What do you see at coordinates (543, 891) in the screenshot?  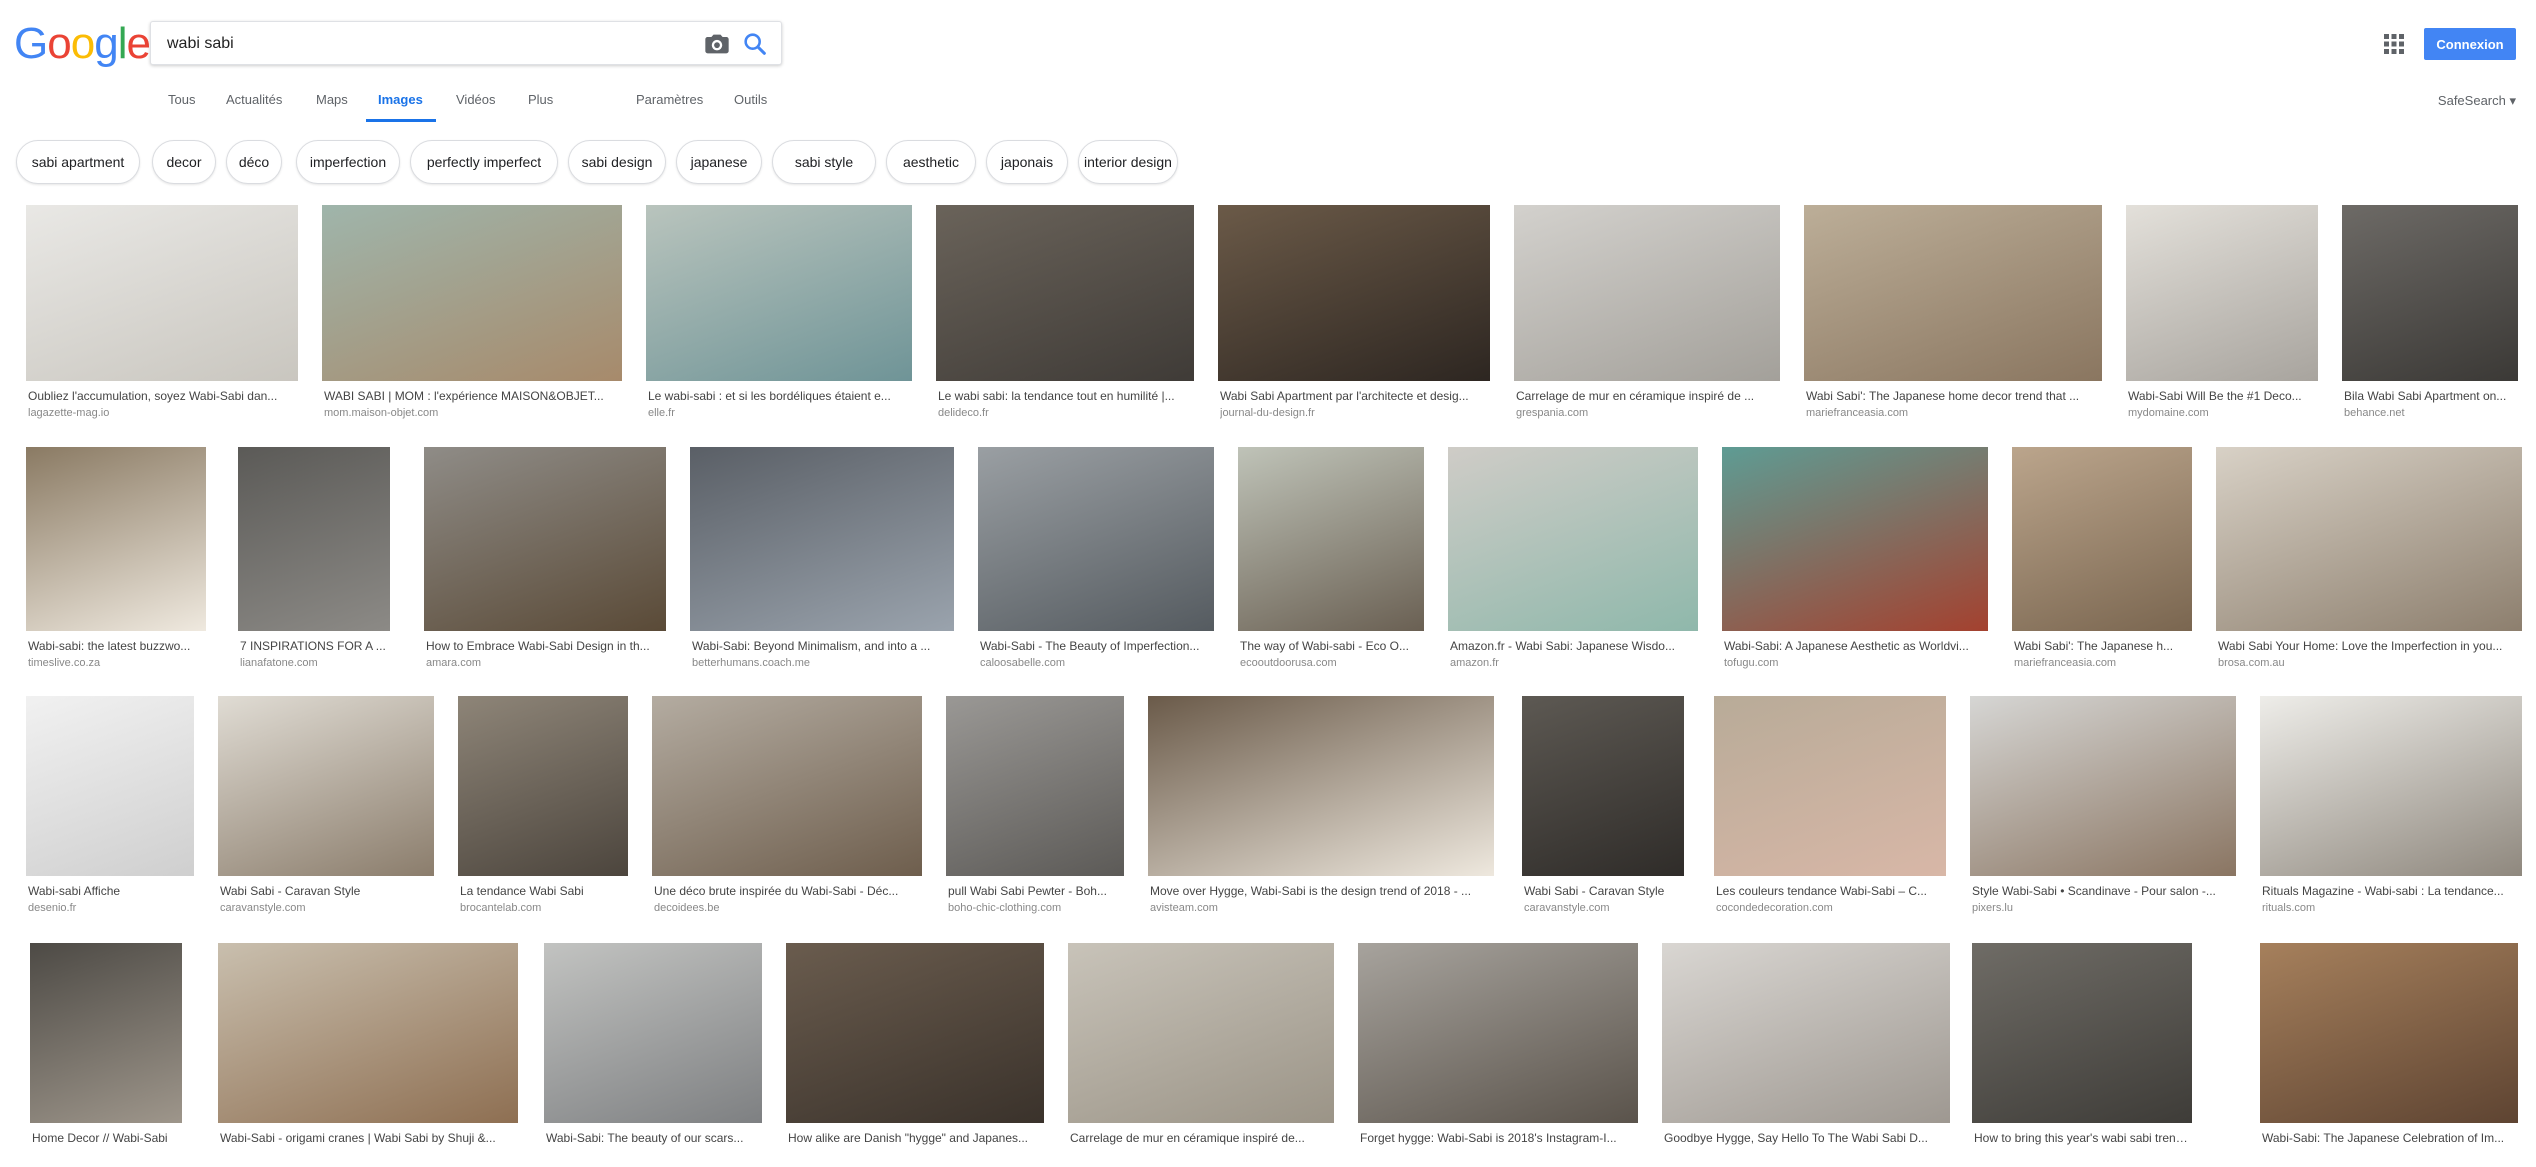 I see `image-caption: La tendance Wabi Sabi` at bounding box center [543, 891].